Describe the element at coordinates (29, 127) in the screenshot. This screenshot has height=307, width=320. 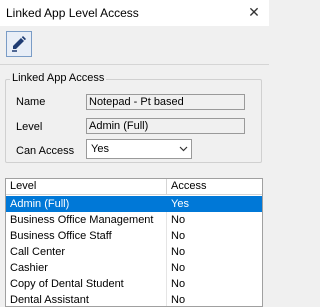
I see `level-label: Level` at that location.